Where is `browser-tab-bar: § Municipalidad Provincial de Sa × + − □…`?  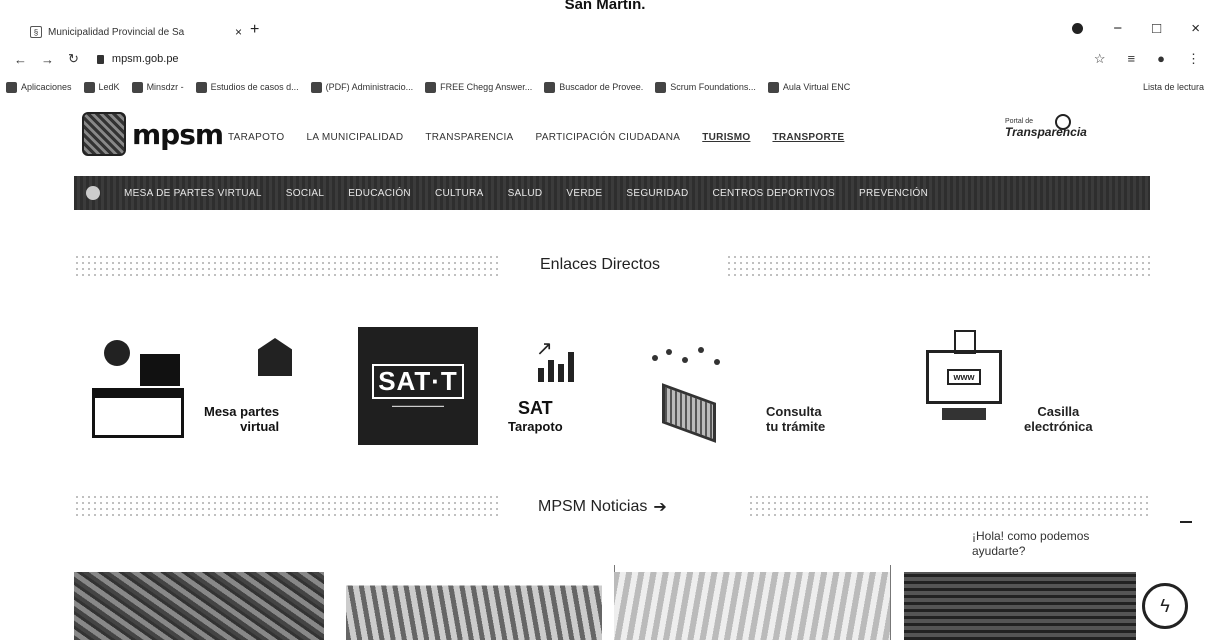 browser-tab-bar: § Municipalidad Provincial de Sa × + − □… is located at coordinates (605, 31).